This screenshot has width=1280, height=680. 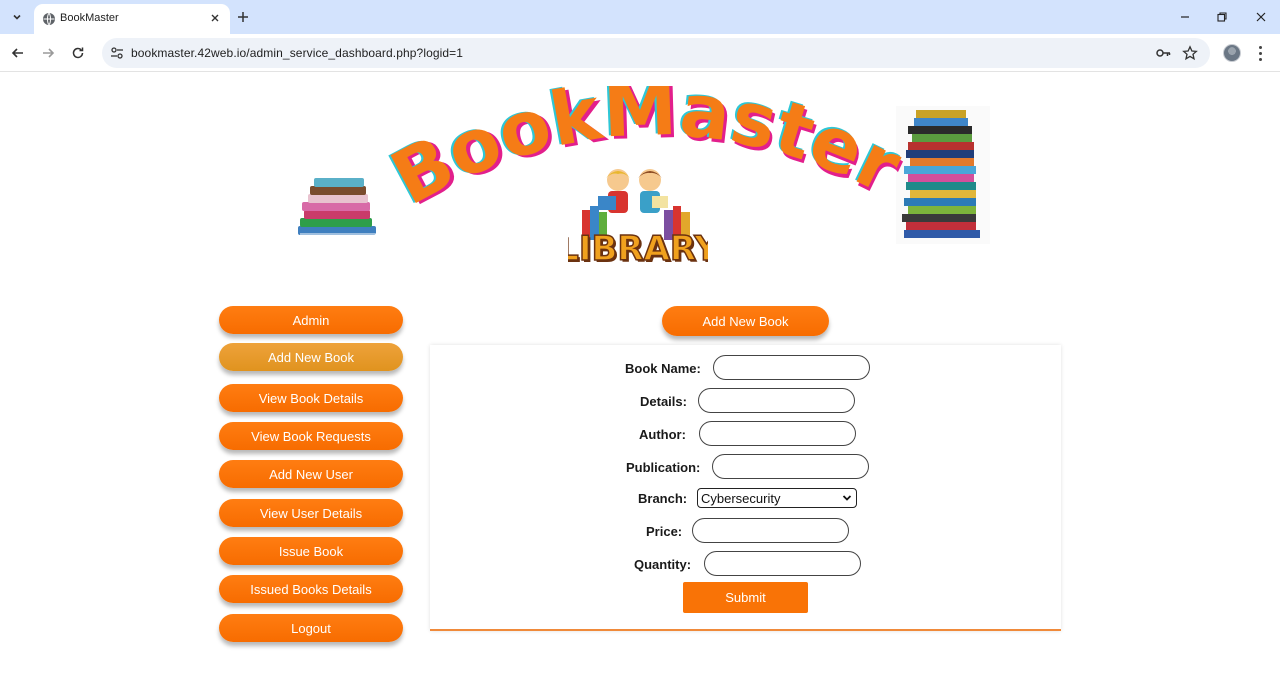 What do you see at coordinates (782, 563) in the screenshot?
I see `quantity-input` at bounding box center [782, 563].